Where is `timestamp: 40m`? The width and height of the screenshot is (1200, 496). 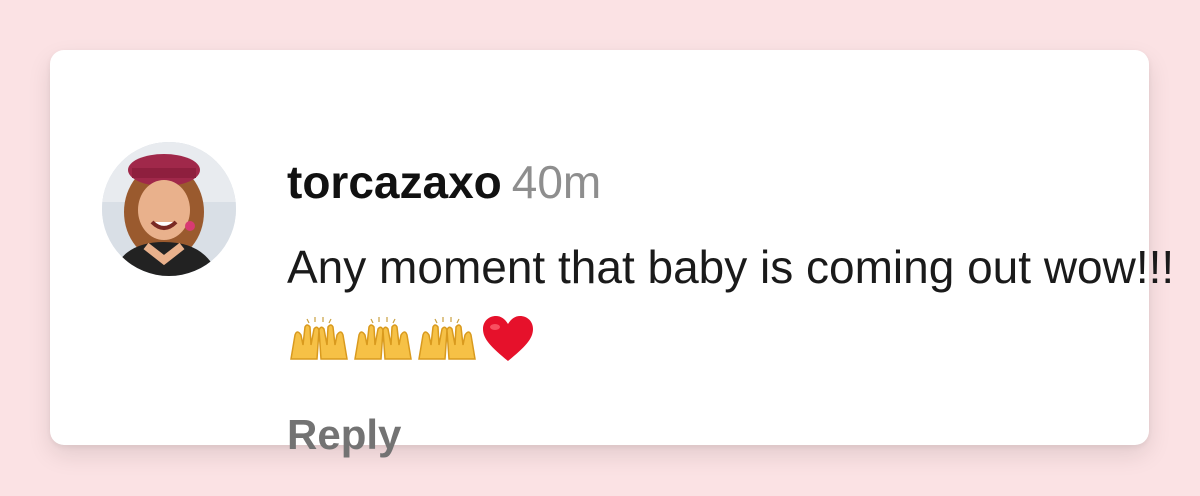 timestamp: 40m is located at coordinates (556, 182).